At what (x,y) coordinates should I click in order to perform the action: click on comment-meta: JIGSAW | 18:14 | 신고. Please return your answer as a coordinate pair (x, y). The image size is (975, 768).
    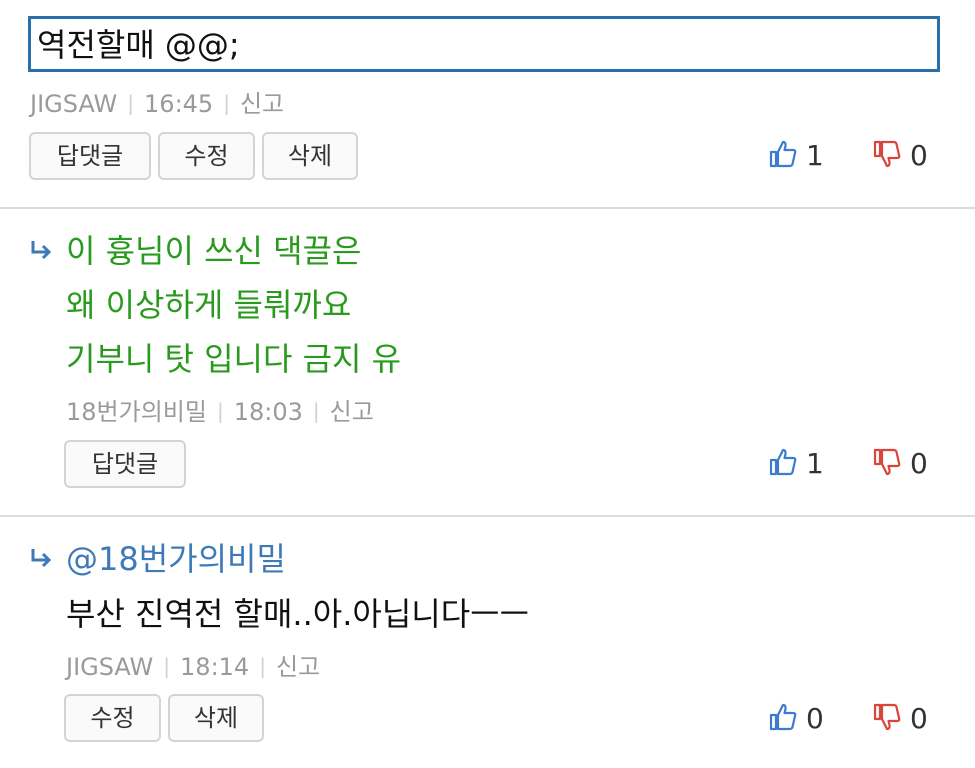
    Looking at the image, I should click on (193, 667).